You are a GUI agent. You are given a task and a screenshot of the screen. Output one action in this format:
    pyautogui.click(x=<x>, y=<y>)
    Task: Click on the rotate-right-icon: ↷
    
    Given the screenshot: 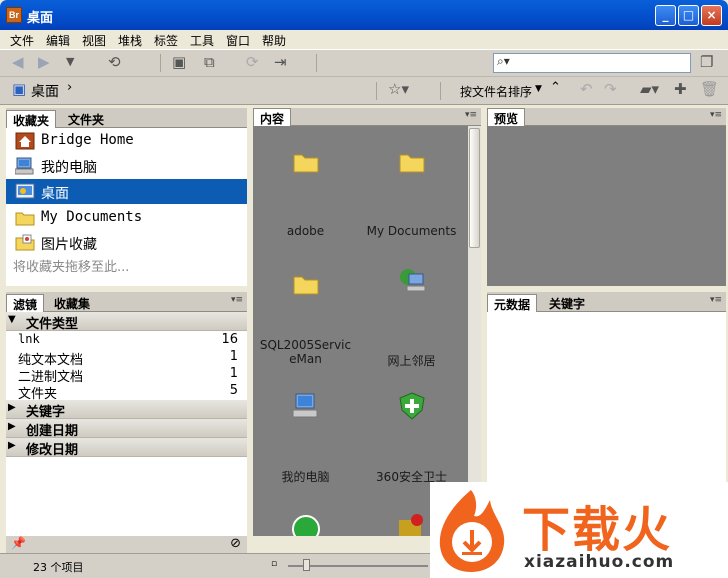 What is the action you would take?
    pyautogui.click(x=610, y=89)
    